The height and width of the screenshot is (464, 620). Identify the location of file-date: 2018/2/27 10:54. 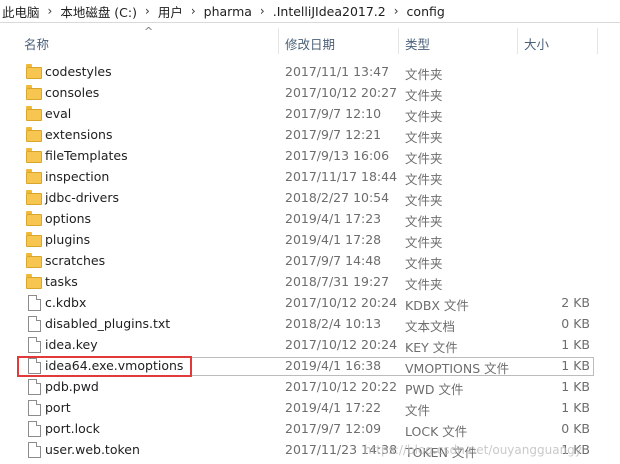
(337, 197).